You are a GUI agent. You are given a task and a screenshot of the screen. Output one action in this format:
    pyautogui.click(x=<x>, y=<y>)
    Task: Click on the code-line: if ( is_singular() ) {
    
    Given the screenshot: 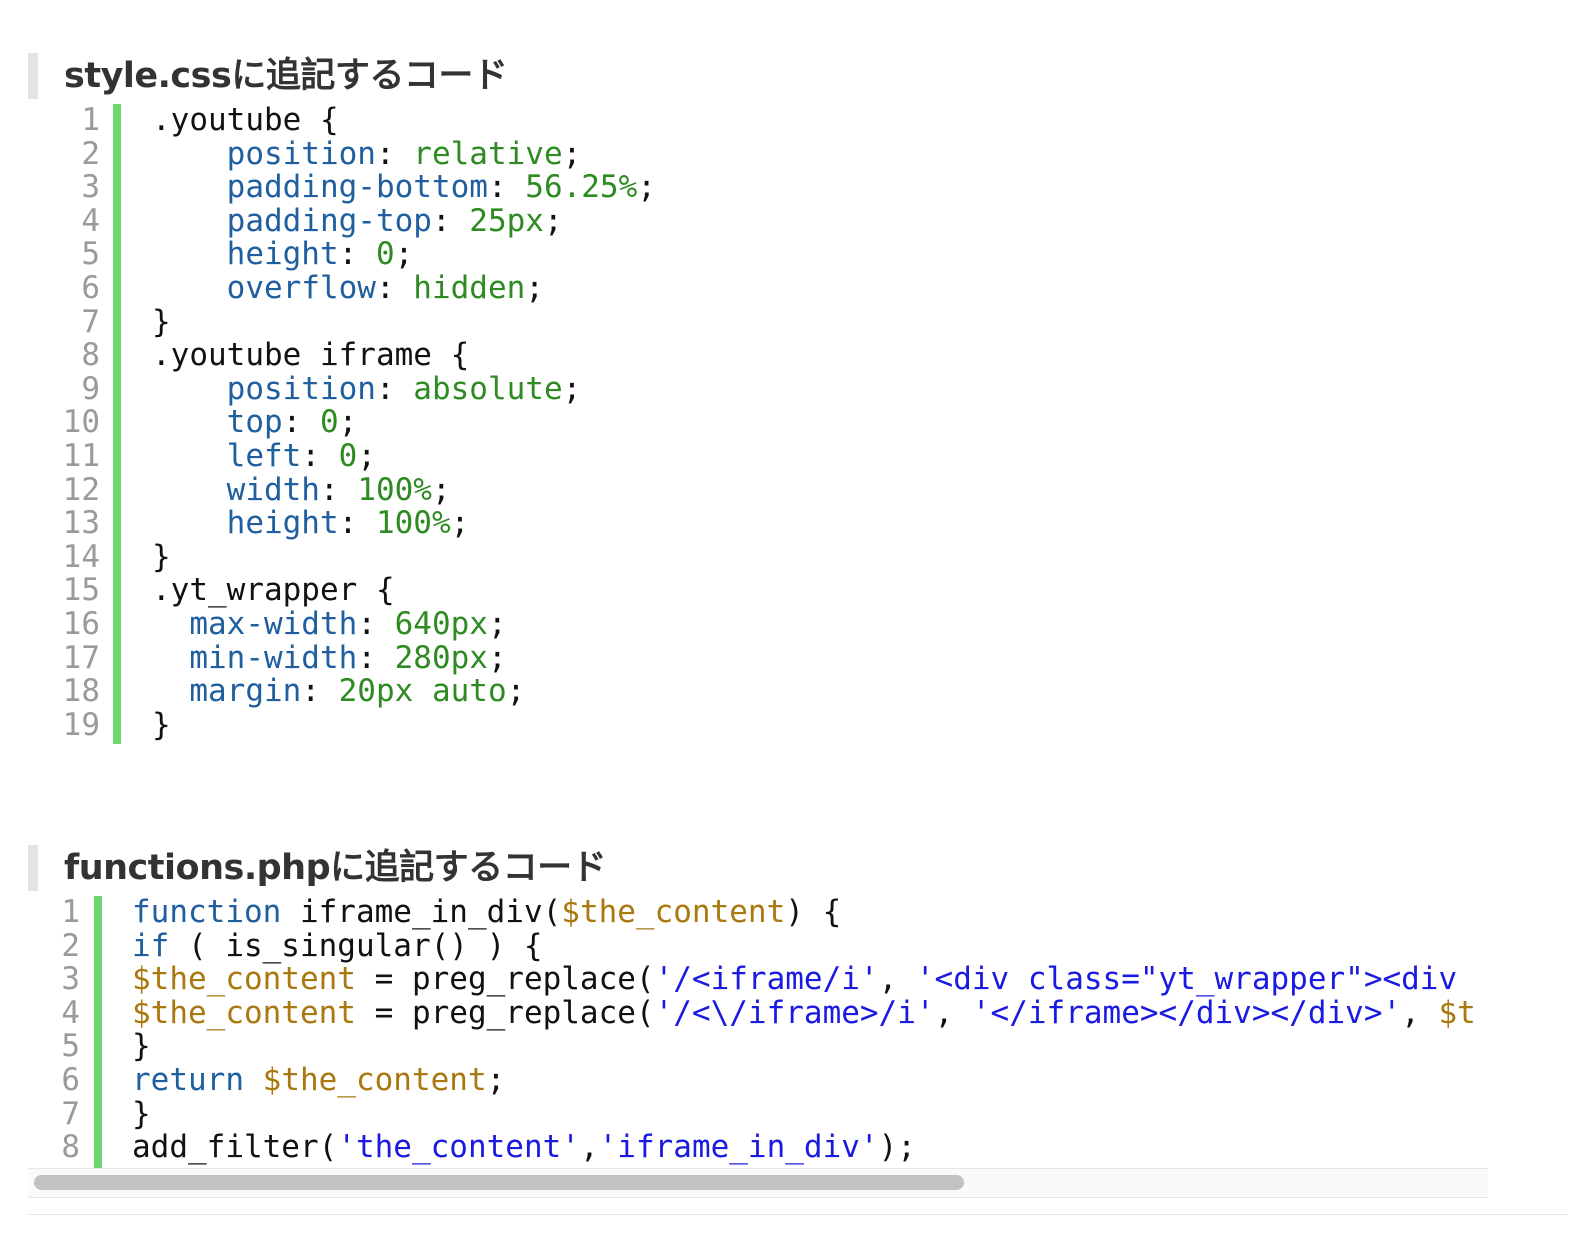 What is the action you would take?
    pyautogui.click(x=804, y=945)
    